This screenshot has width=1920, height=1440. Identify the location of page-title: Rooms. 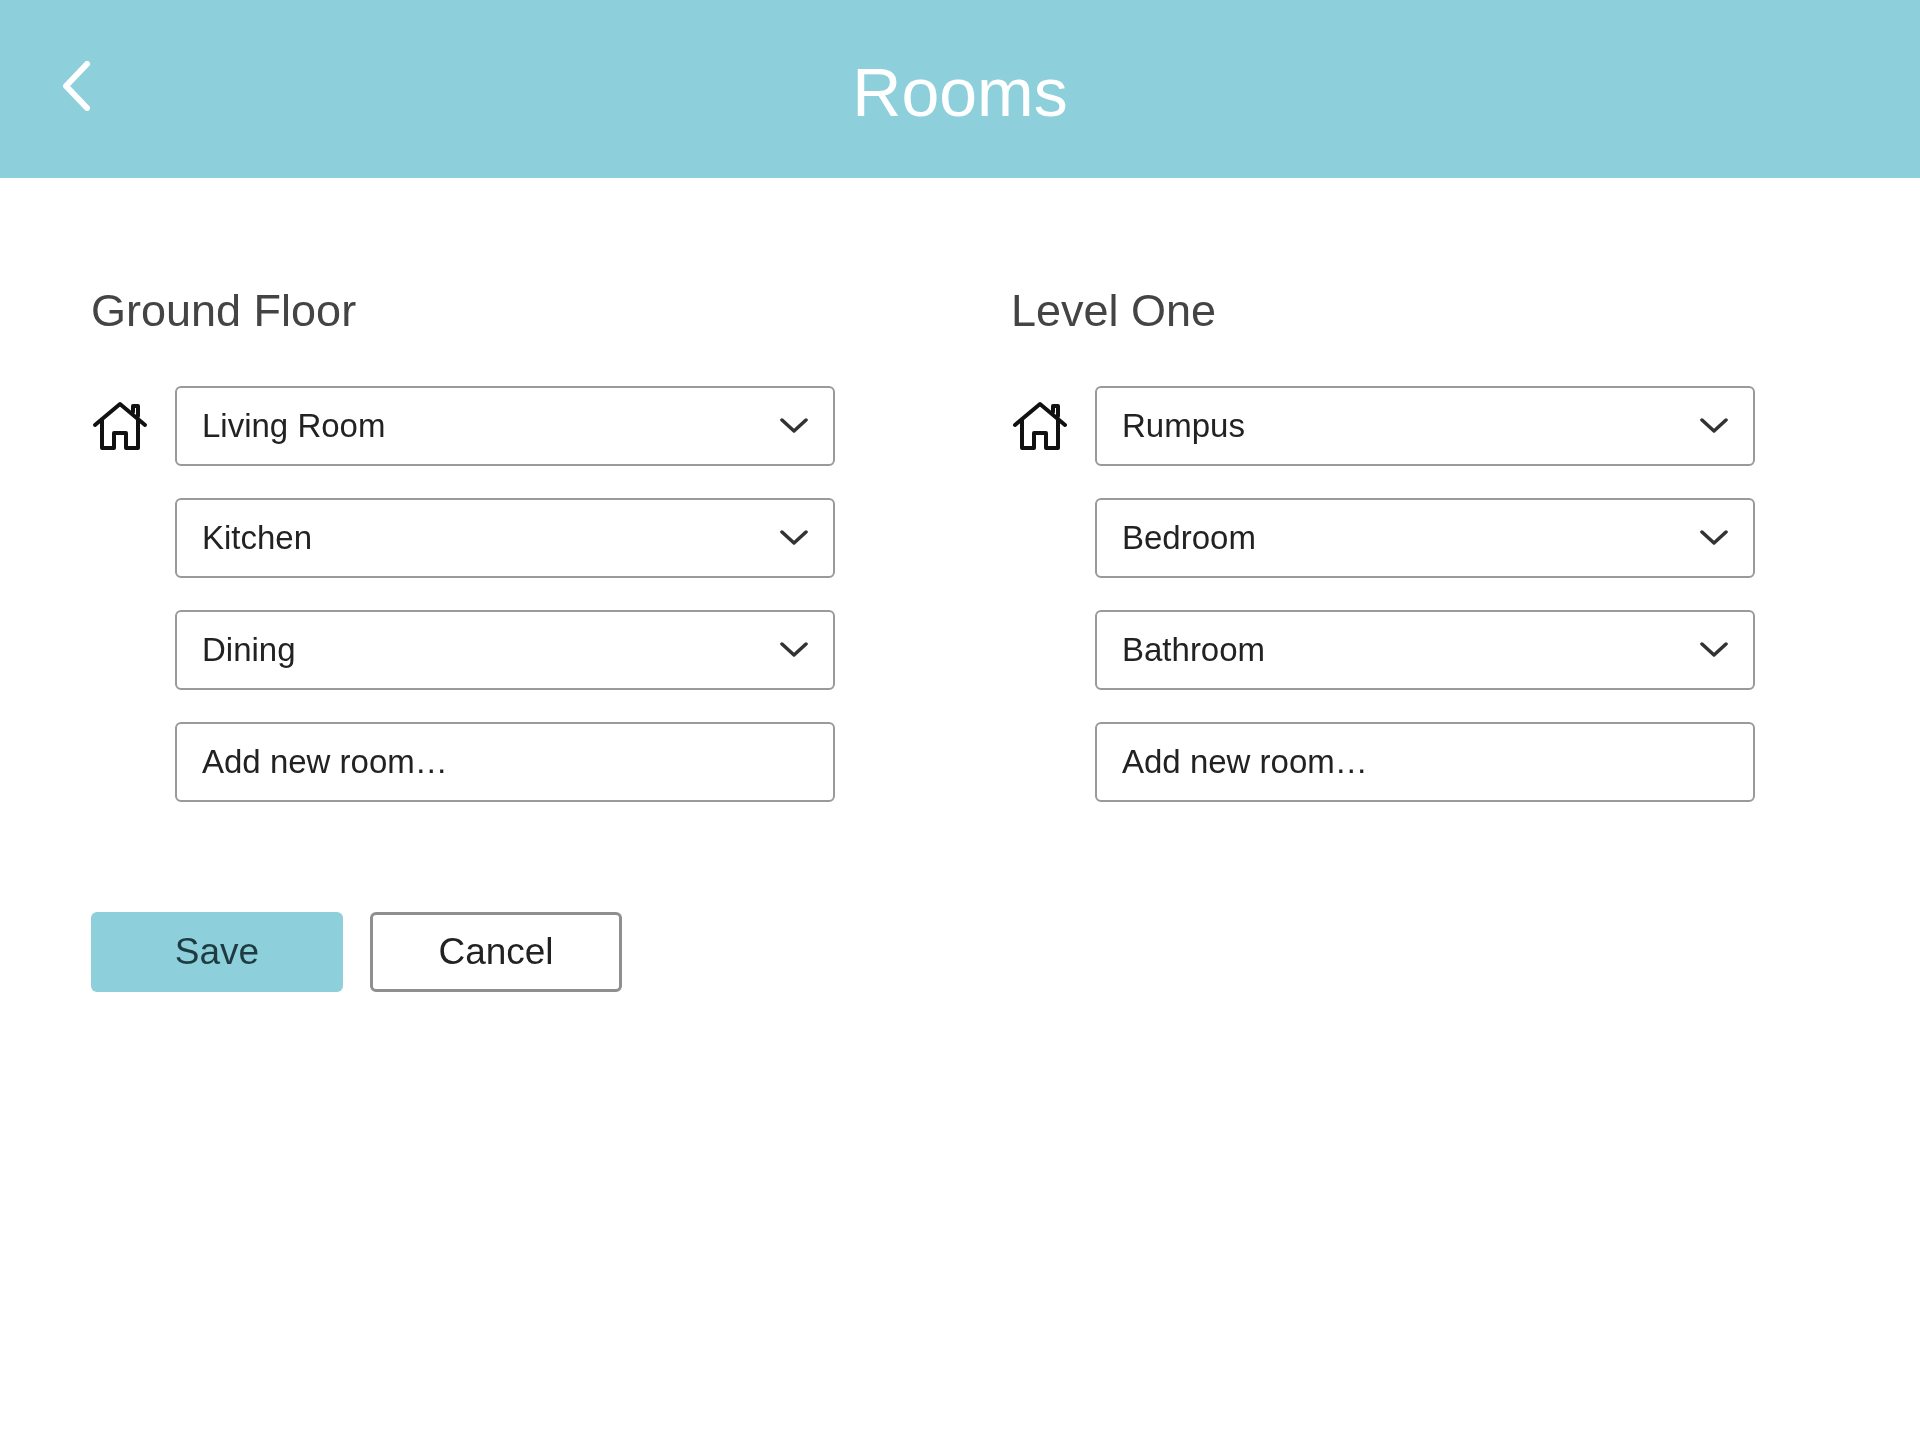
(960, 89).